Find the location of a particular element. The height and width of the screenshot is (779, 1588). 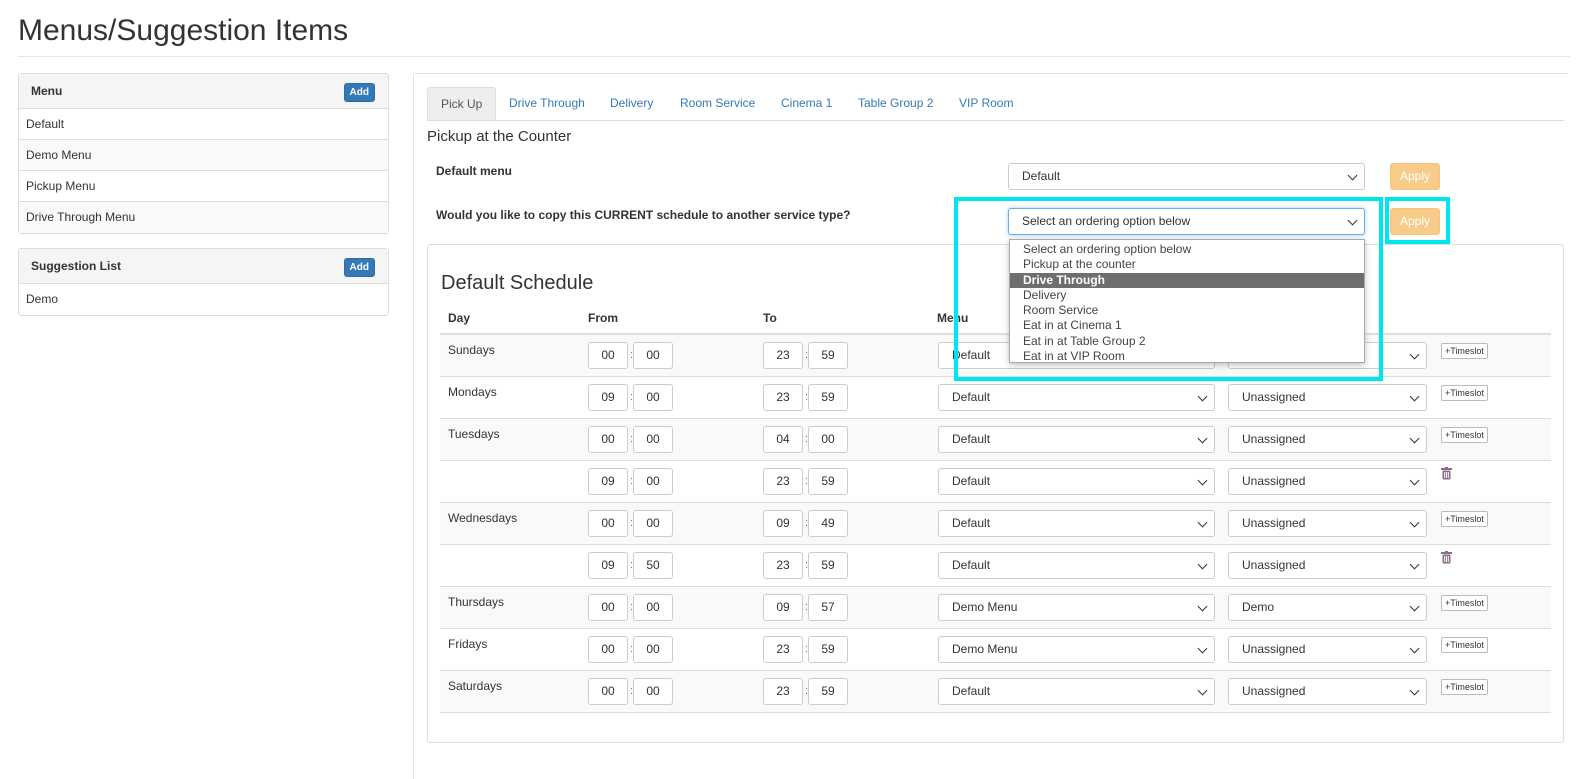

from-minute-input: 50 is located at coordinates (653, 565).